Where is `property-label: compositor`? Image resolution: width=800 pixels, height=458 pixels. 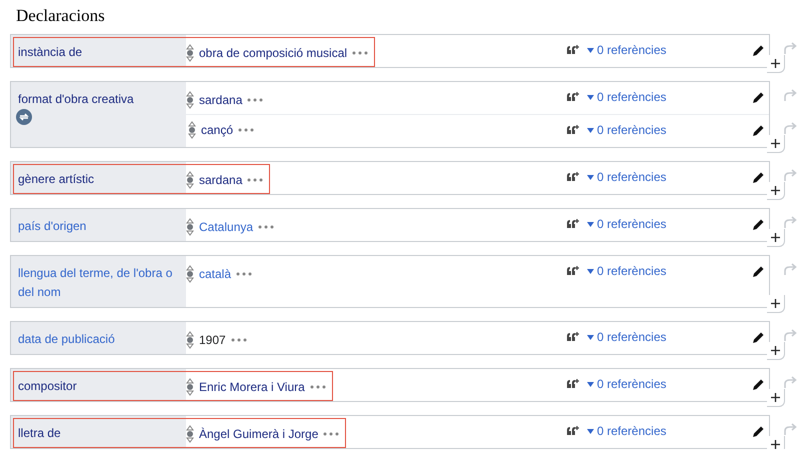
property-label: compositor is located at coordinates (99, 386).